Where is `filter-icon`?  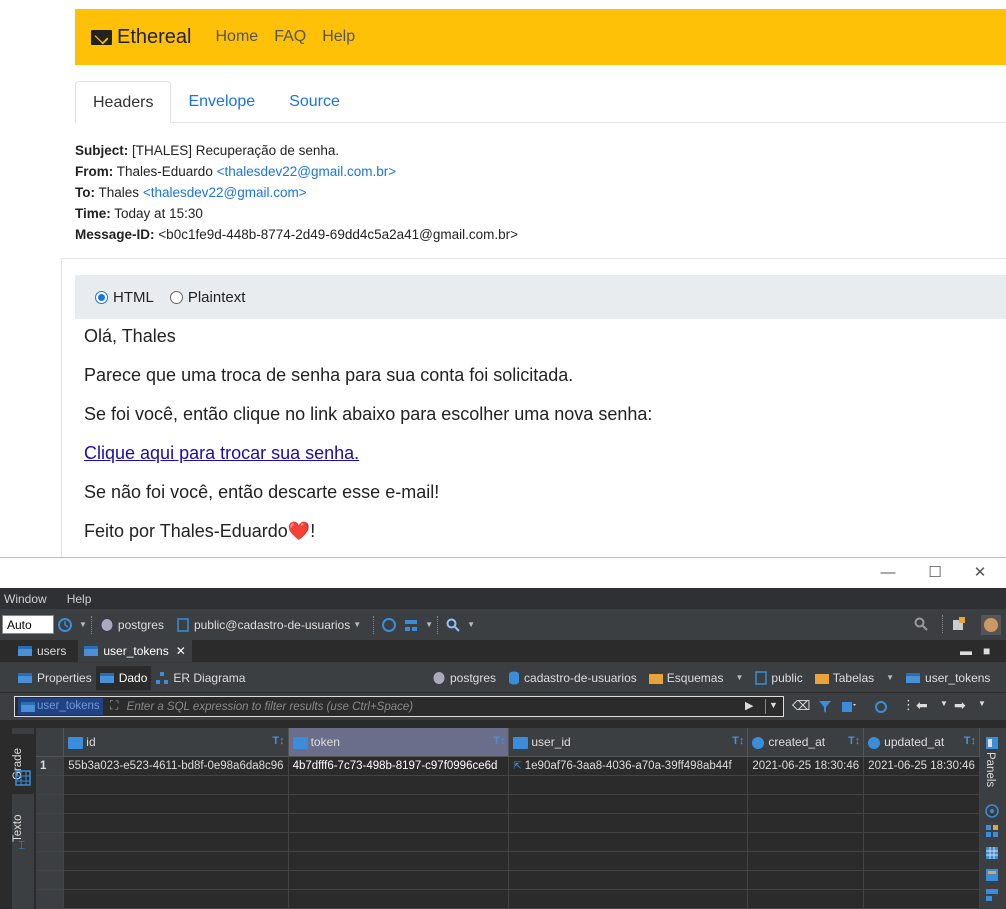 filter-icon is located at coordinates (825, 707).